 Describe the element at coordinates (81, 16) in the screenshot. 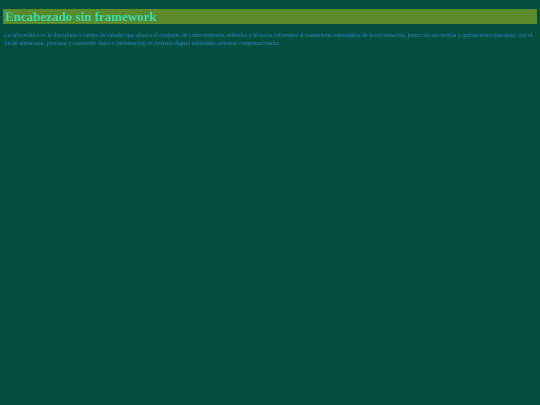

I see `page-title: Encabezado sin framework` at that location.